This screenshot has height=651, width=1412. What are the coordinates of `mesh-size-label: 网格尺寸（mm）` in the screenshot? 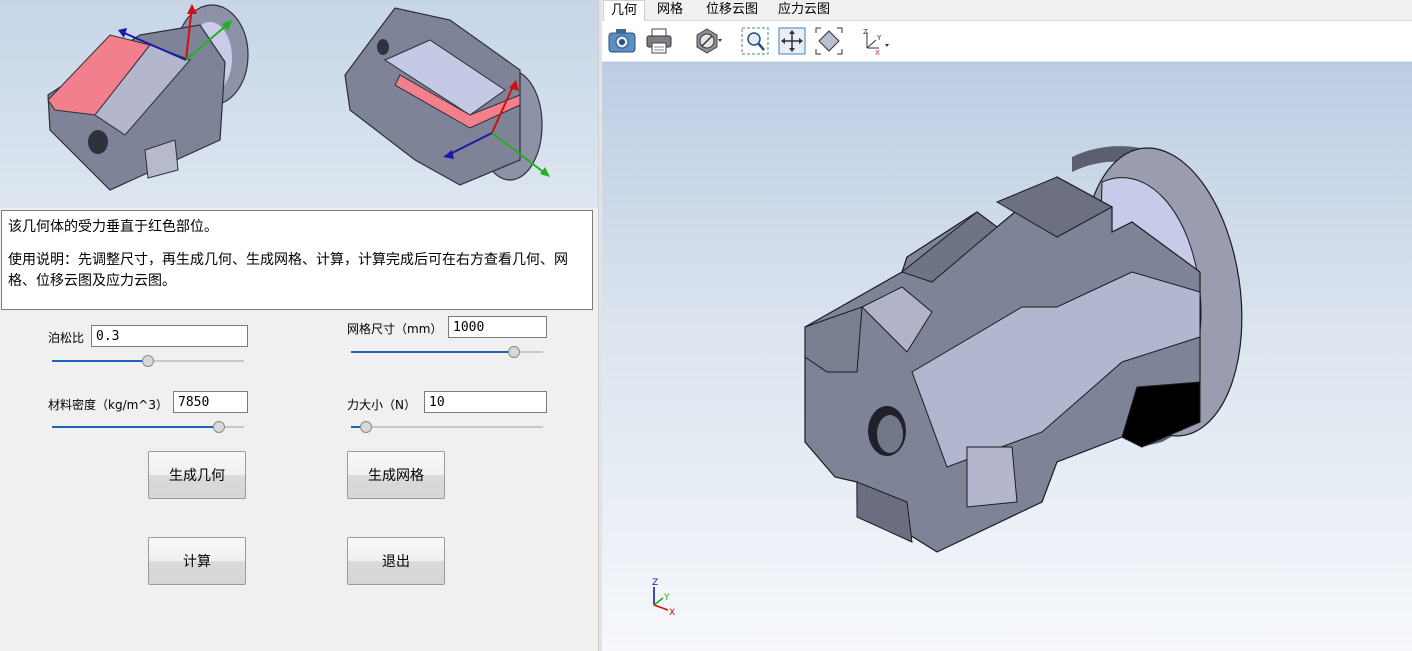 It's located at (395, 329).